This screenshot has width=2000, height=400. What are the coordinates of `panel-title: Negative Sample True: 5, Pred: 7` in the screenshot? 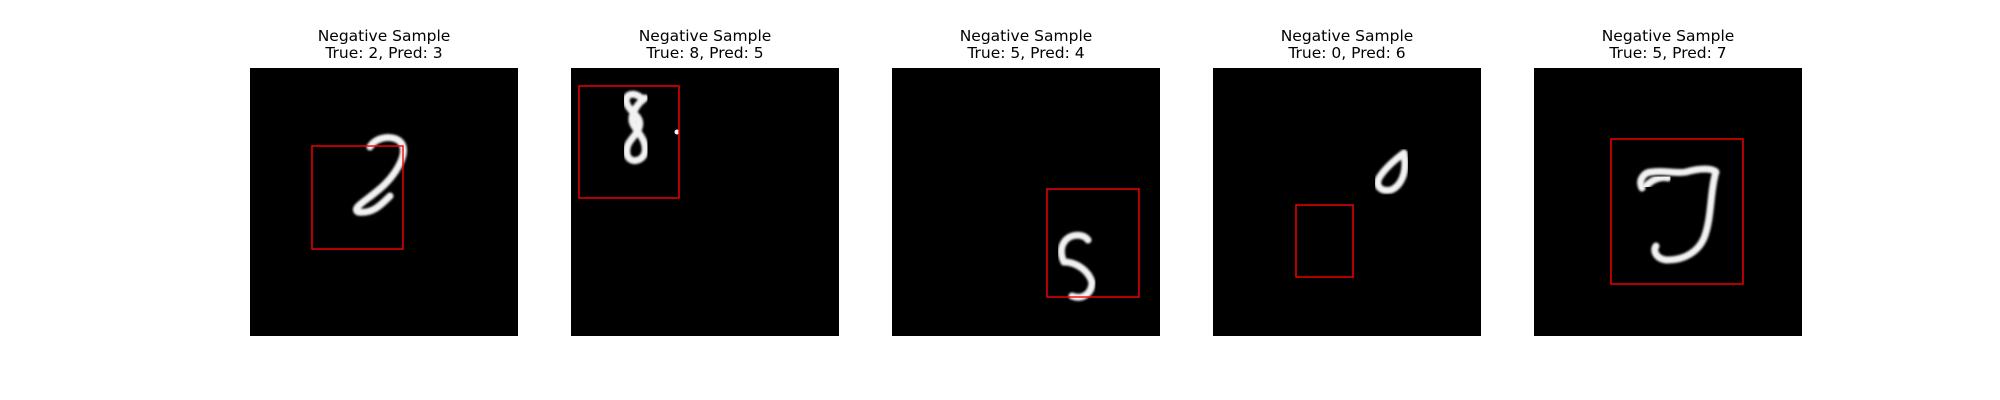 It's located at (1668, 45).